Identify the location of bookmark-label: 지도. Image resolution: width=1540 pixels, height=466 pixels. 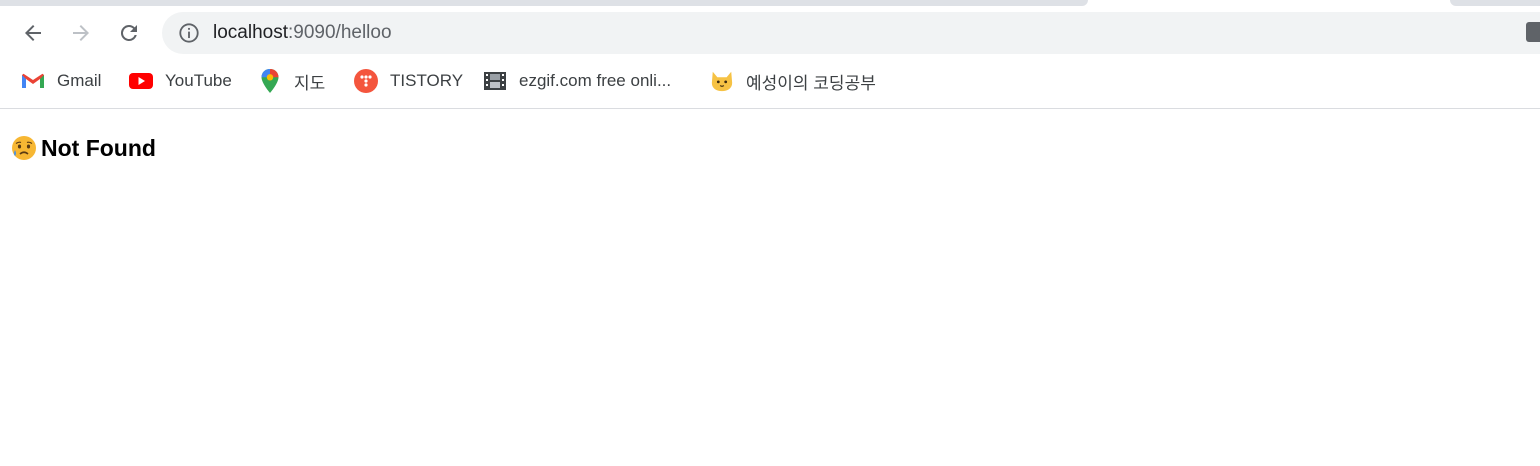
(310, 83).